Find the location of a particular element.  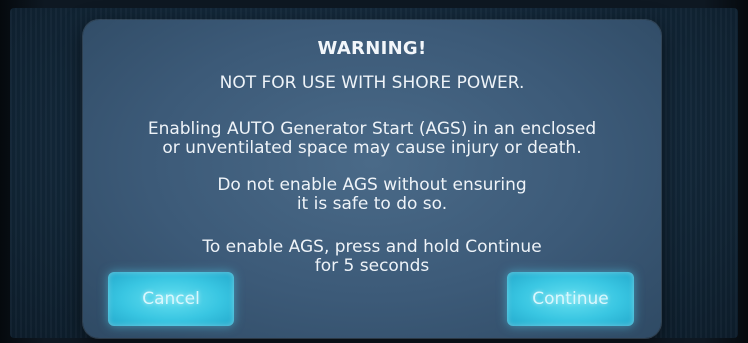

warning-subtitle: NOT FOR USE WITH SHORE POWER. is located at coordinates (372, 83).